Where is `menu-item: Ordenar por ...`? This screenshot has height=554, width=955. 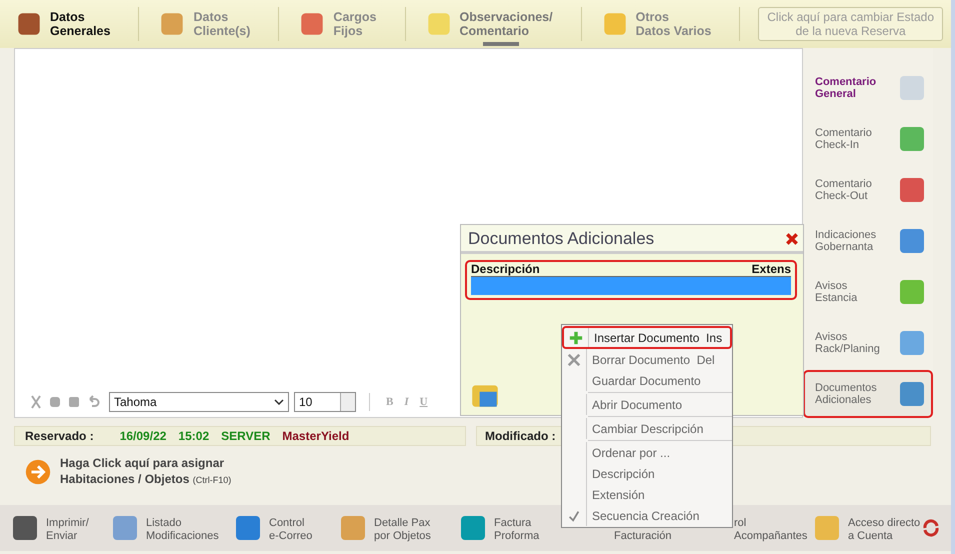 menu-item: Ordenar por ... is located at coordinates (647, 452).